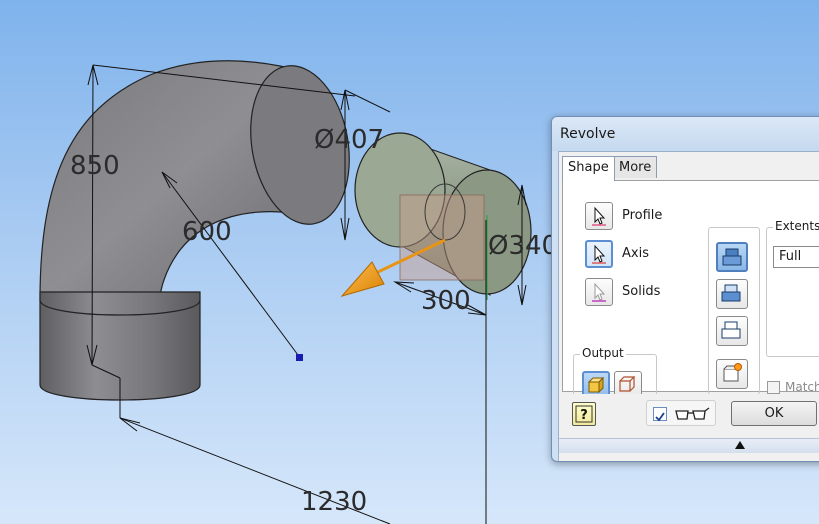 This screenshot has height=524, width=819. What do you see at coordinates (802, 387) in the screenshot?
I see `match-shape-label: Match s` at bounding box center [802, 387].